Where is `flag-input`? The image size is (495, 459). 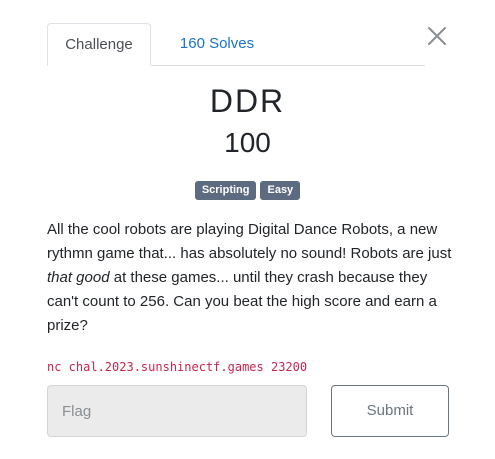
flag-input is located at coordinates (177, 411).